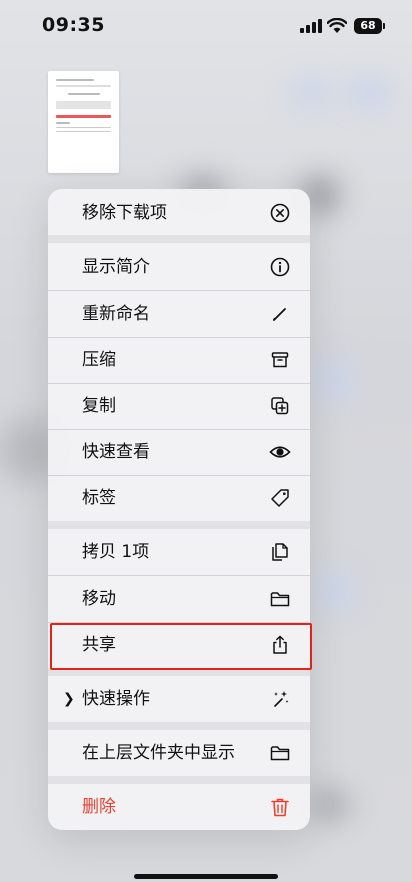  I want to click on menu-item-label: 显示简介, so click(116, 267).